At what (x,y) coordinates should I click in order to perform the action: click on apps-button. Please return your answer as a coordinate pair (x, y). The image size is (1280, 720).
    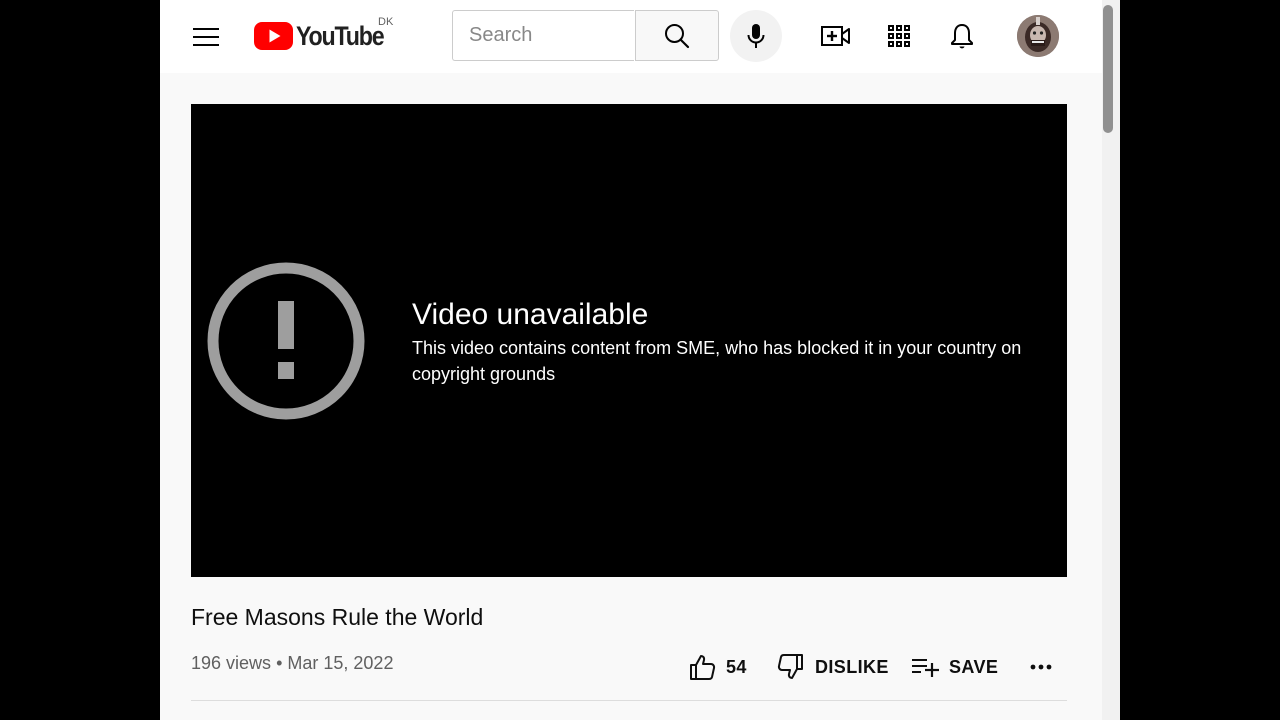
    Looking at the image, I should click on (899, 36).